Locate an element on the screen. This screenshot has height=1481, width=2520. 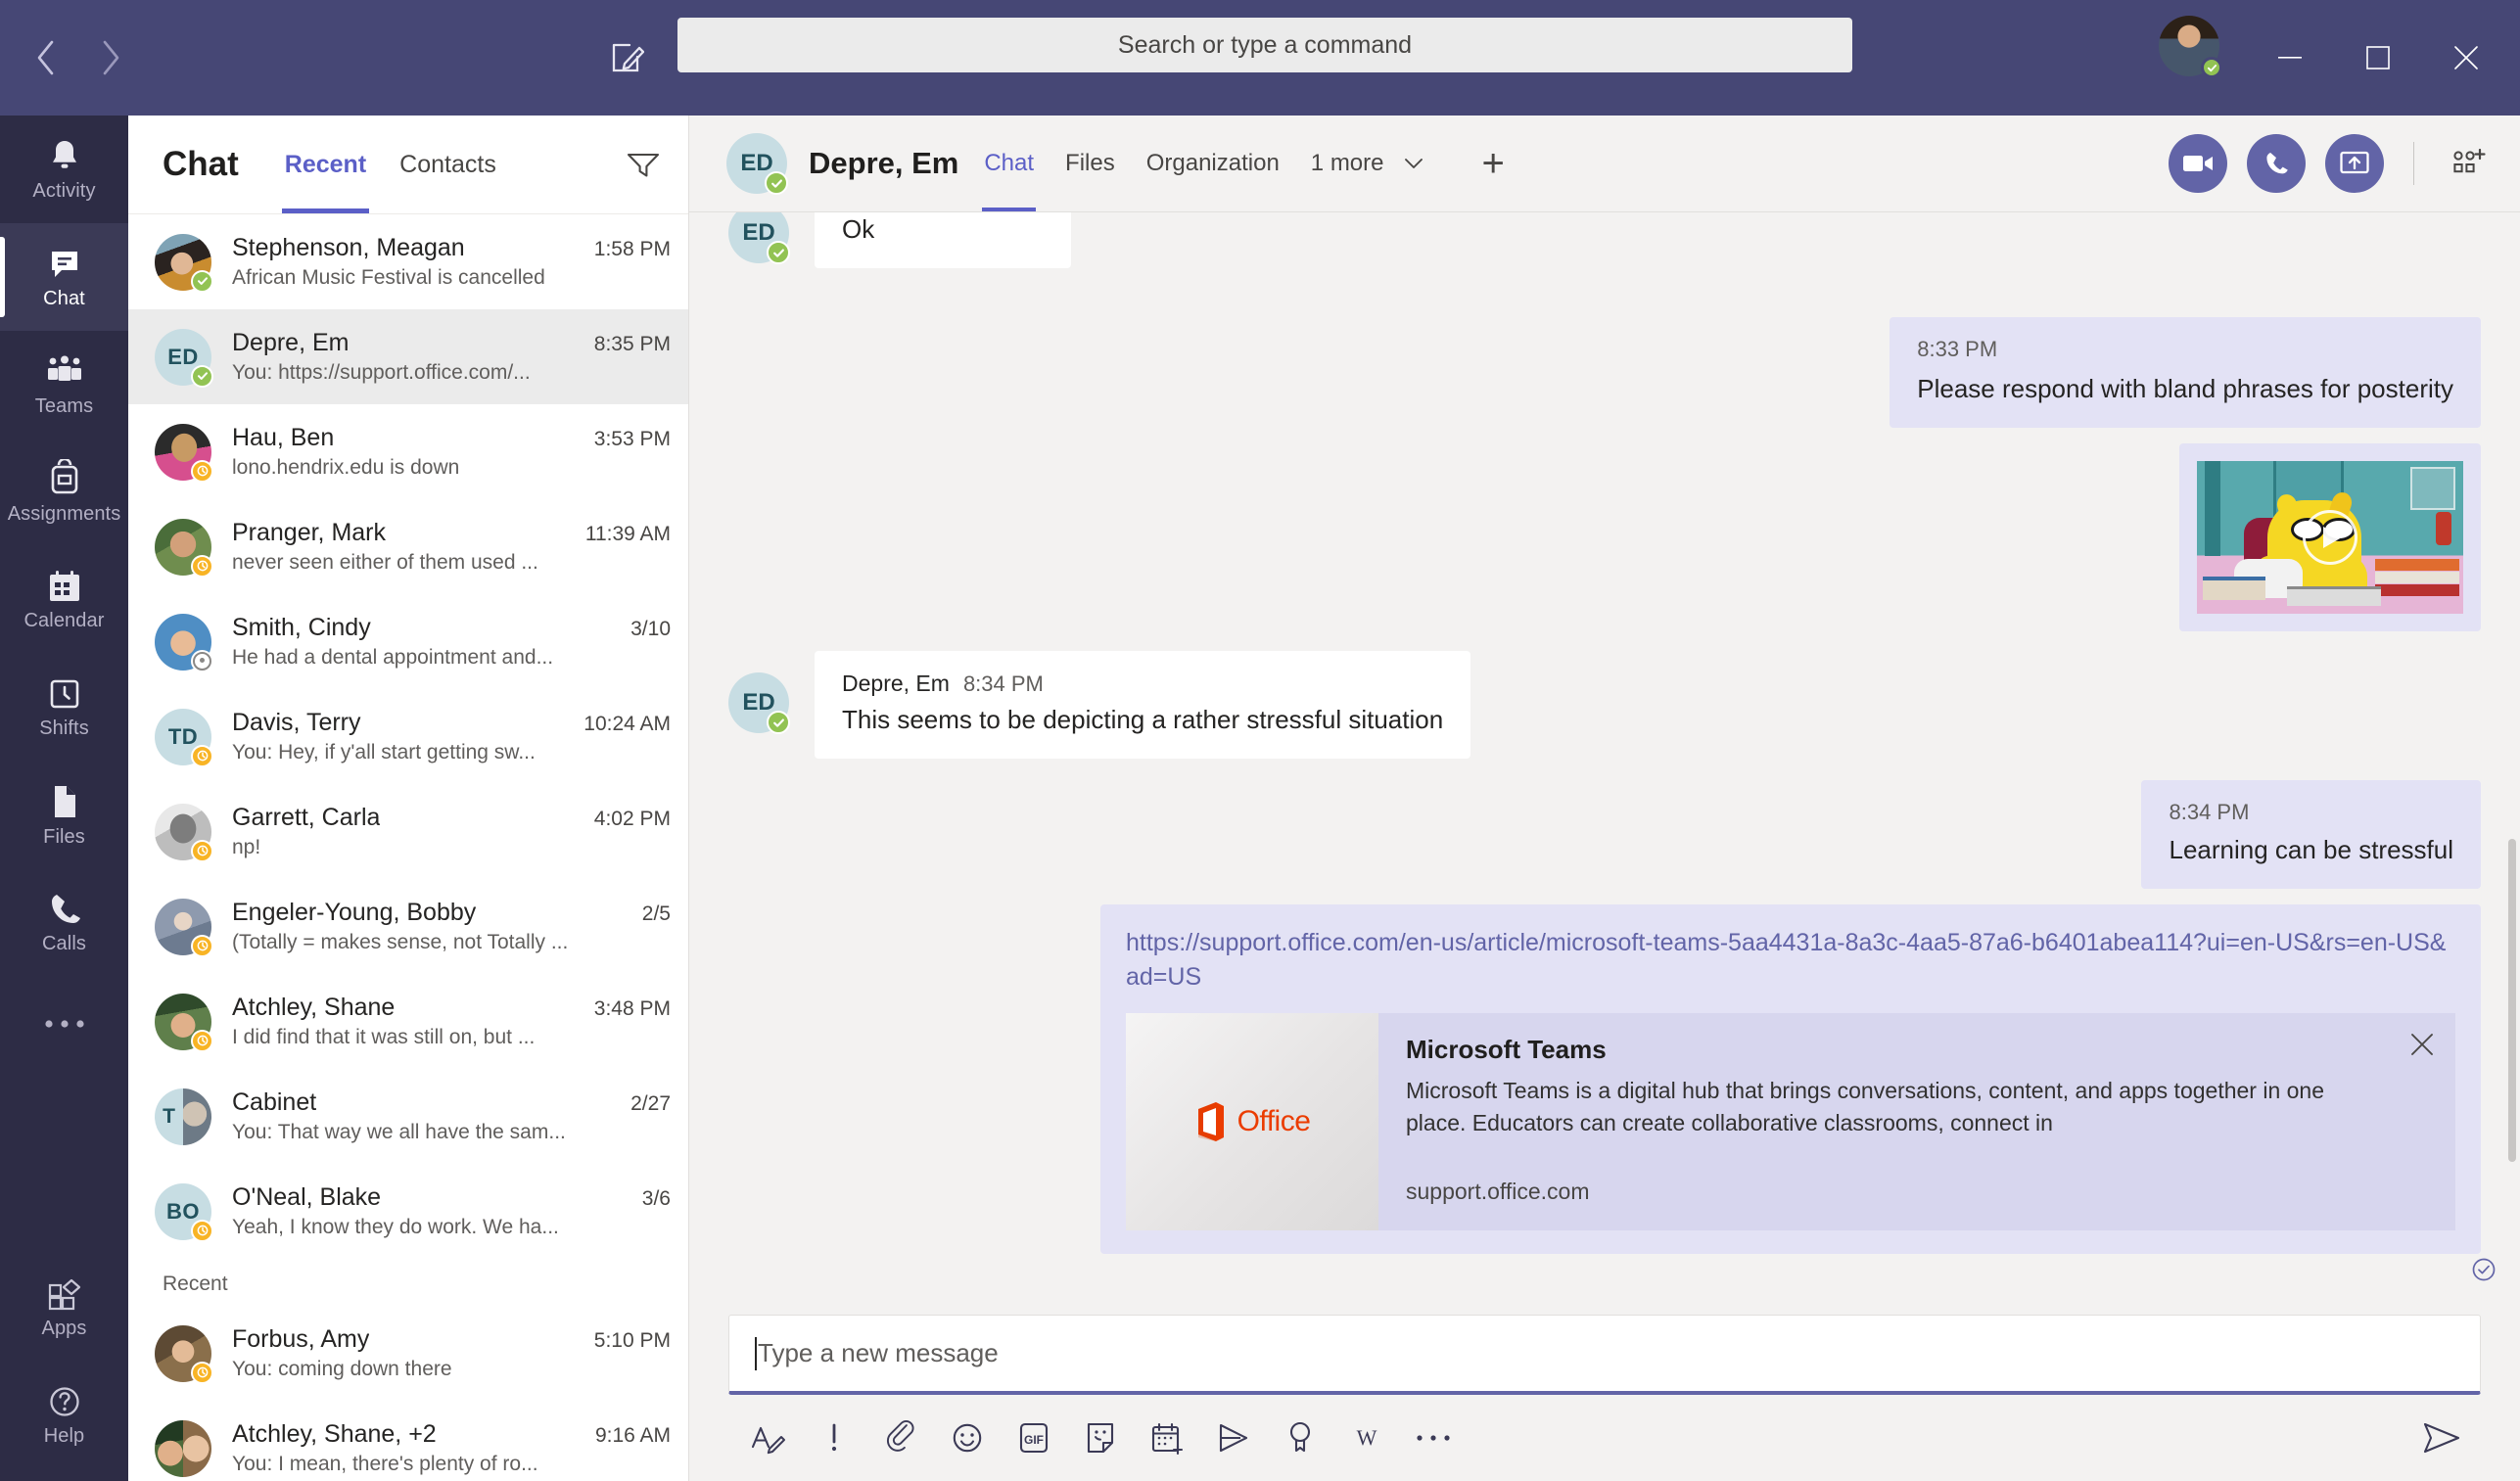
gif-thumbnail is located at coordinates (2330, 538).